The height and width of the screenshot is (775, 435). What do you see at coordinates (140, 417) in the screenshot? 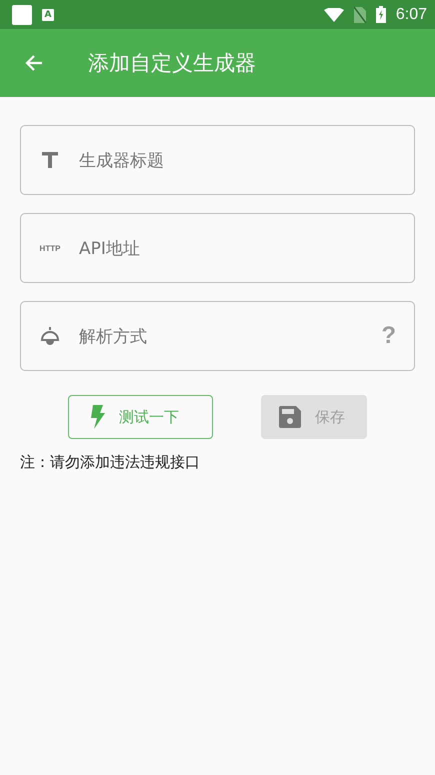
I see `test-button: 测试一下` at bounding box center [140, 417].